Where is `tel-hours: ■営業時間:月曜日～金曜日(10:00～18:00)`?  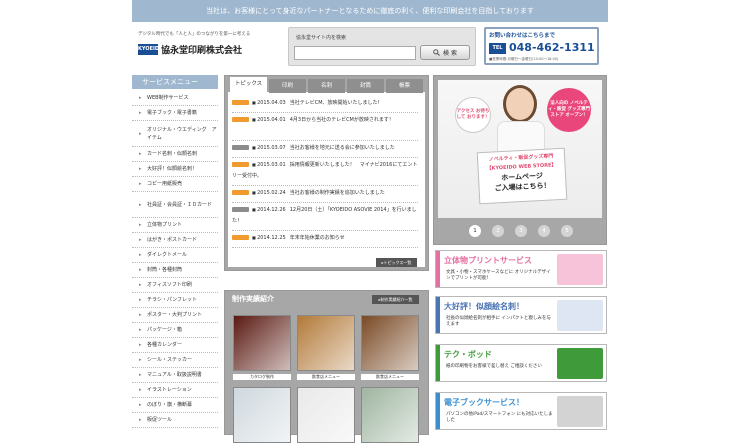
tel-hours: ■営業時間:月曜日～金曜日(10:00～18:00) is located at coordinates (524, 59).